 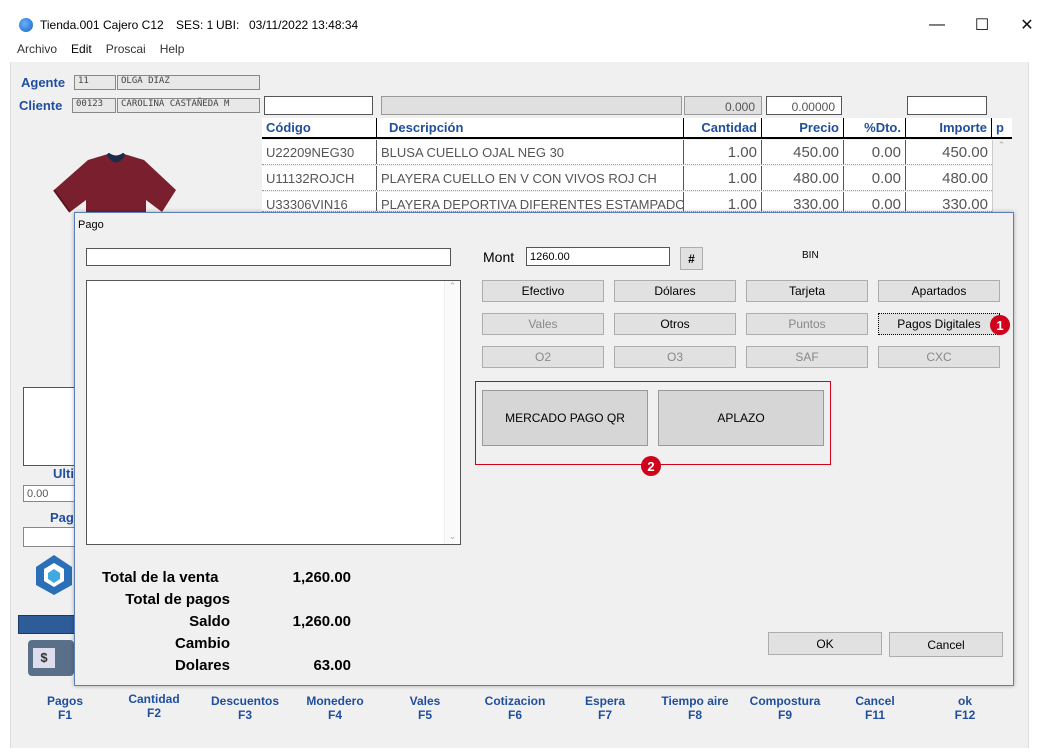 What do you see at coordinates (81, 49) in the screenshot?
I see `menu-edit: Edit` at bounding box center [81, 49].